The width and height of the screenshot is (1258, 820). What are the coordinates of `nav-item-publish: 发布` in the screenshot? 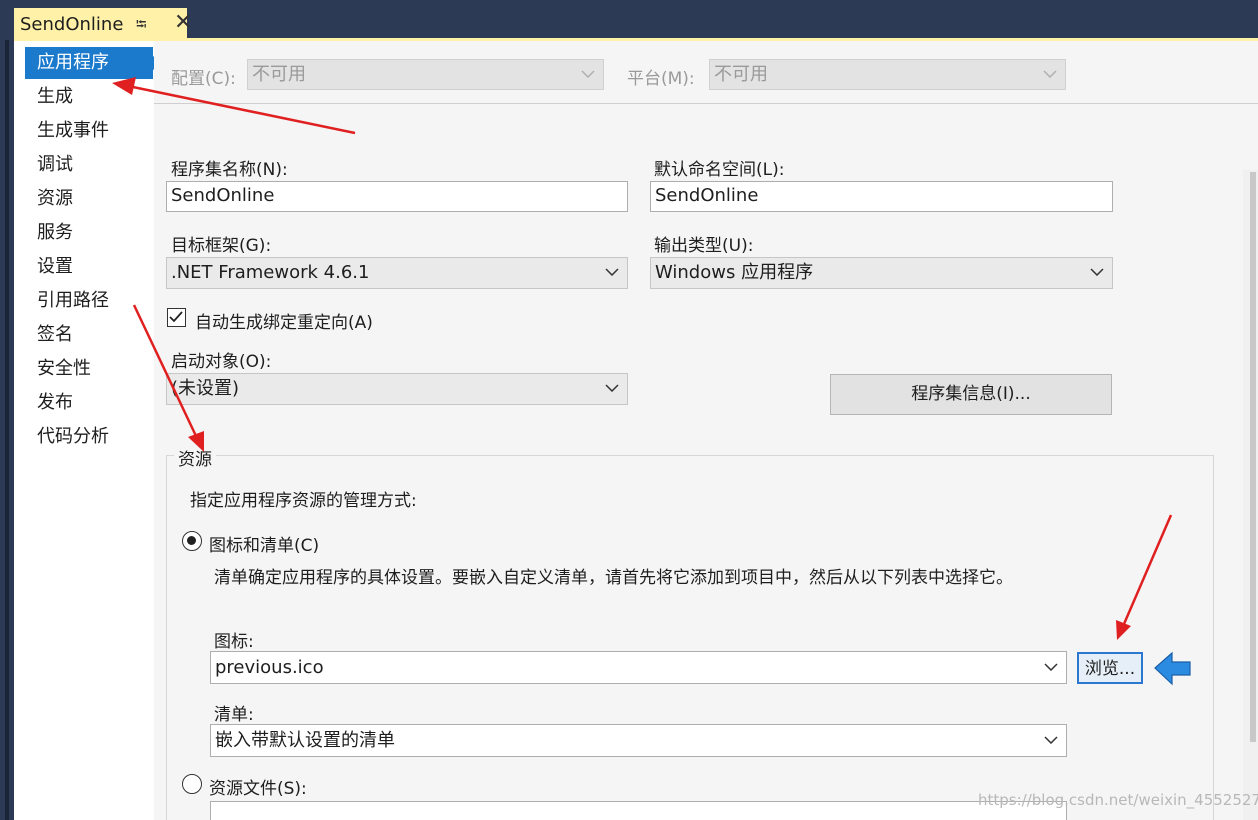 It's located at (89, 403).